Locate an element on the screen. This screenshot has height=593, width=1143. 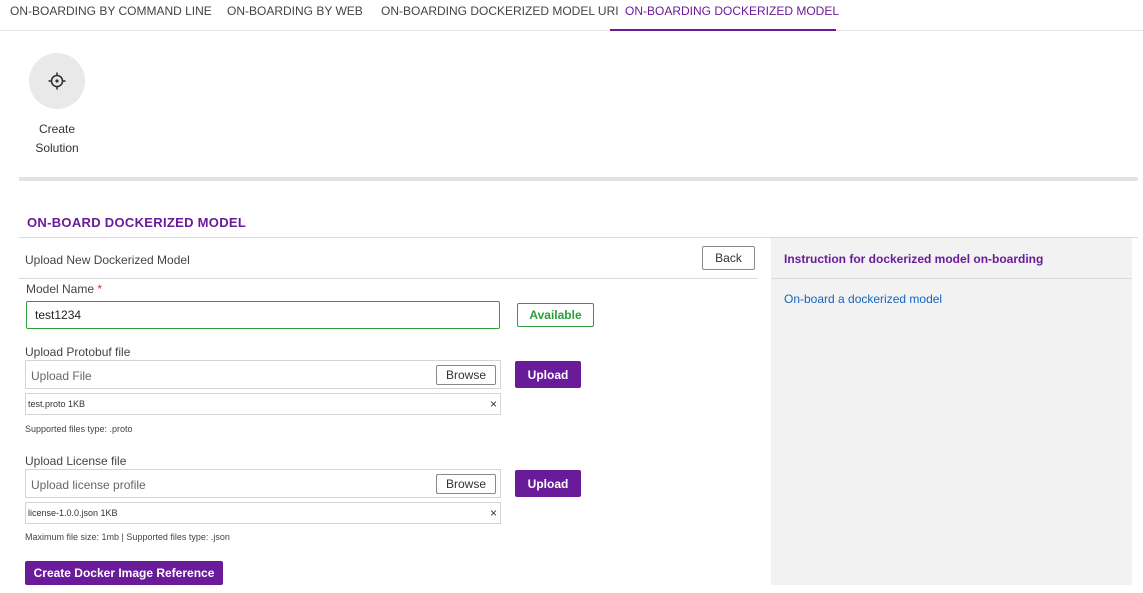
tab-web: ON-BOARDING BY WEB is located at coordinates (295, 15).